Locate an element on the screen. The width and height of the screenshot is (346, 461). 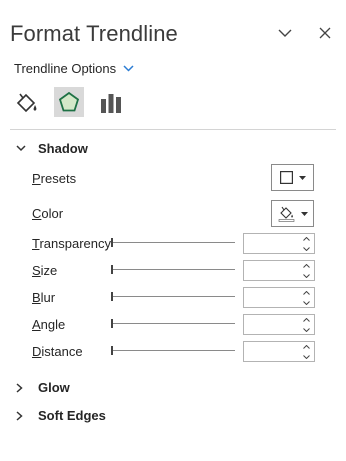
angle-label: Angle is located at coordinates (49, 324).